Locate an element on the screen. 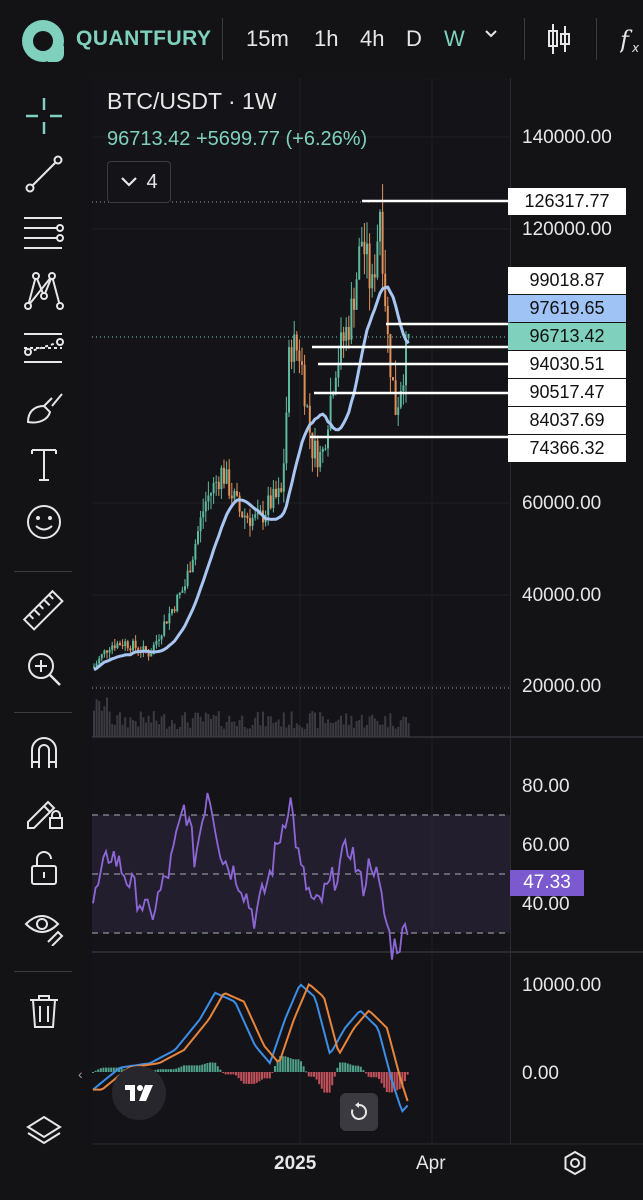  text-icon is located at coordinates (44, 464).